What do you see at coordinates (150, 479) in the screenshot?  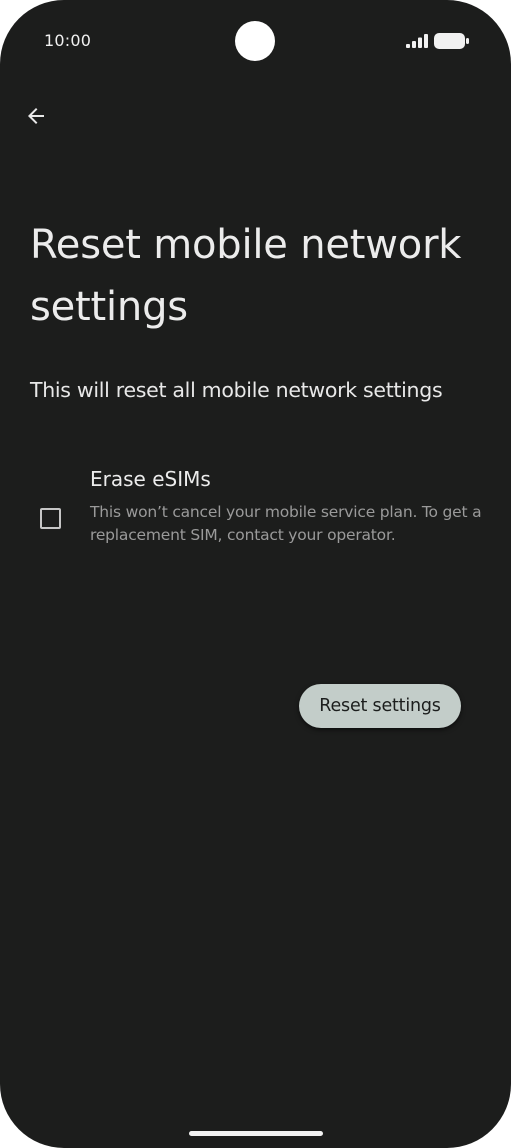 I see `erase-esims-title: Erase eSIMs` at bounding box center [150, 479].